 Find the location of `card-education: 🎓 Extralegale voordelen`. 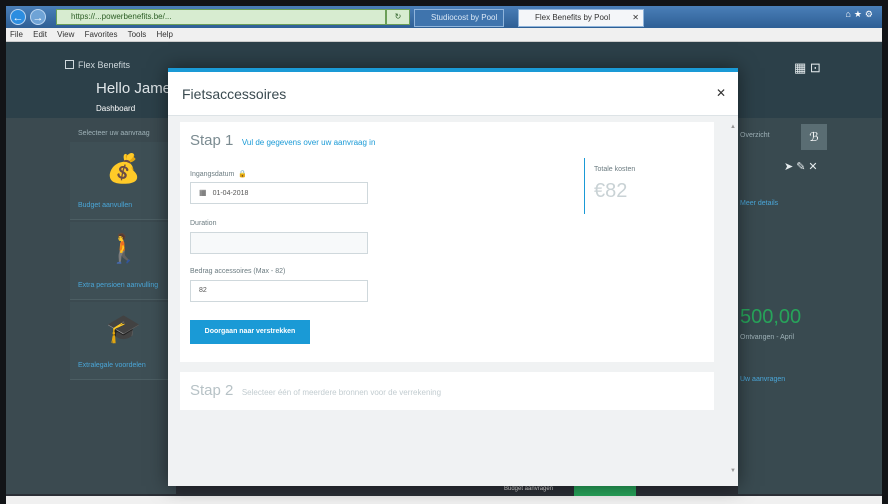

card-education: 🎓 Extralegale voordelen is located at coordinates (119, 341).